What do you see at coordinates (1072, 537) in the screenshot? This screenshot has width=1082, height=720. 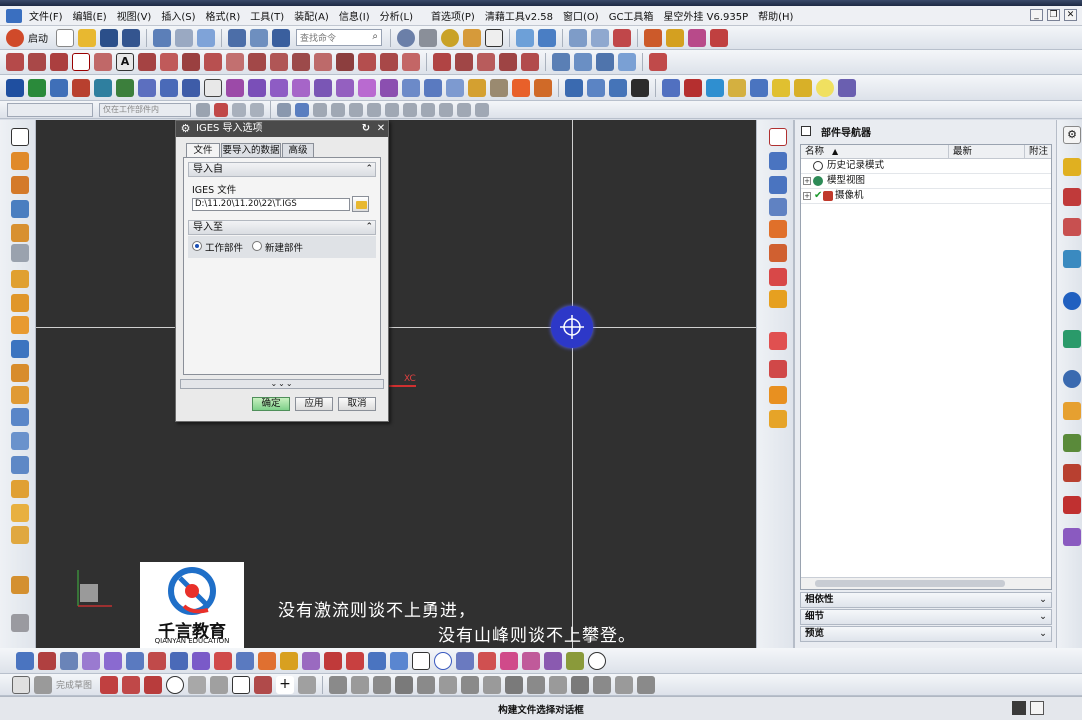 I see `training-icon` at bounding box center [1072, 537].